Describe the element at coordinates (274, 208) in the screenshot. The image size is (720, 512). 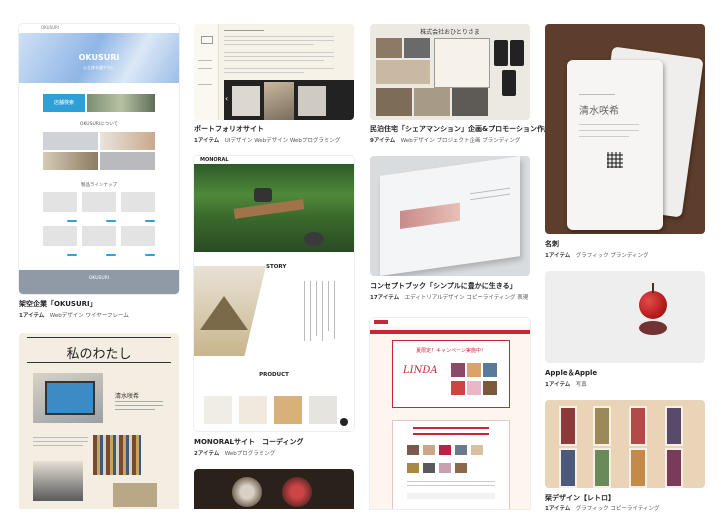
I see `preview-hero-photo` at that location.